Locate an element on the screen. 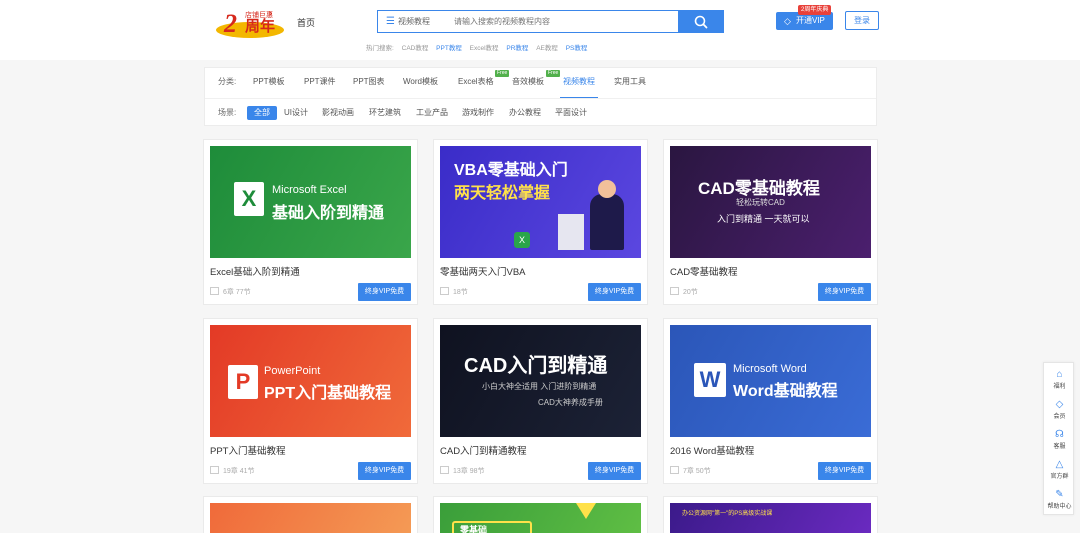 The width and height of the screenshot is (1080, 533). course-meta: 19章 41节 is located at coordinates (232, 471).